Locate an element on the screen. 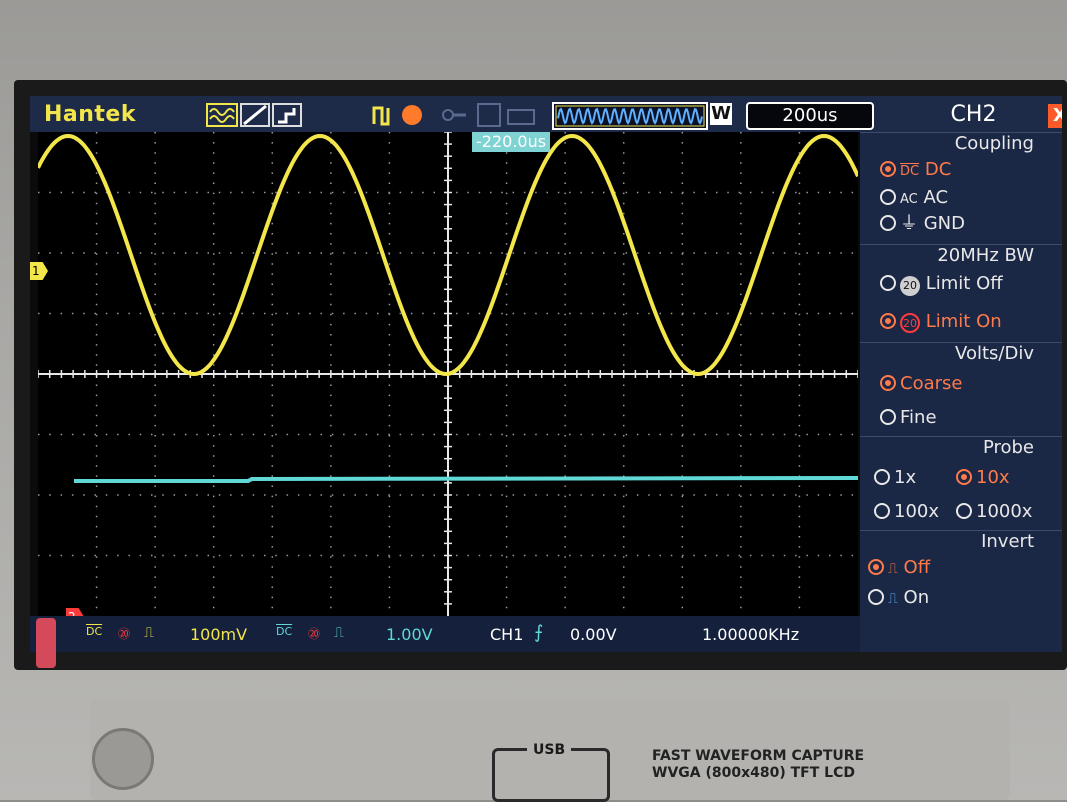  print-icon is located at coordinates (521, 117).